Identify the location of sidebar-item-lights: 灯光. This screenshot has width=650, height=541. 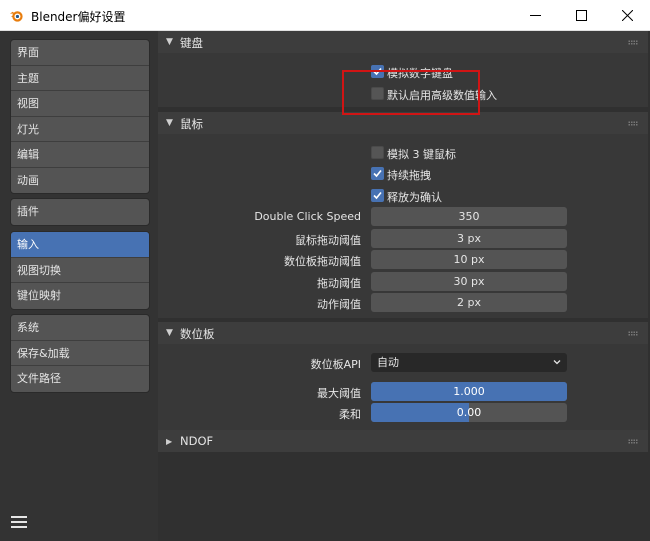
(80, 129).